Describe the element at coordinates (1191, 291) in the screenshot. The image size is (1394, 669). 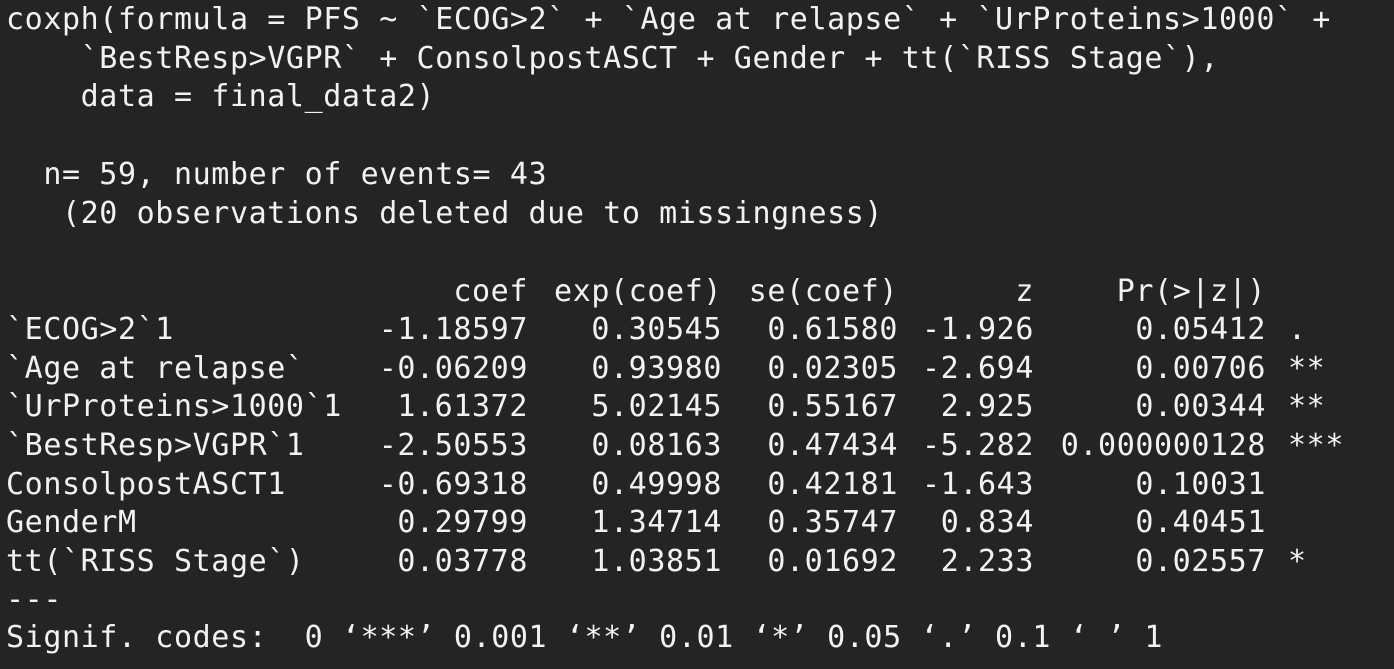
I see `column-header-4: Pr(>|z|)` at that location.